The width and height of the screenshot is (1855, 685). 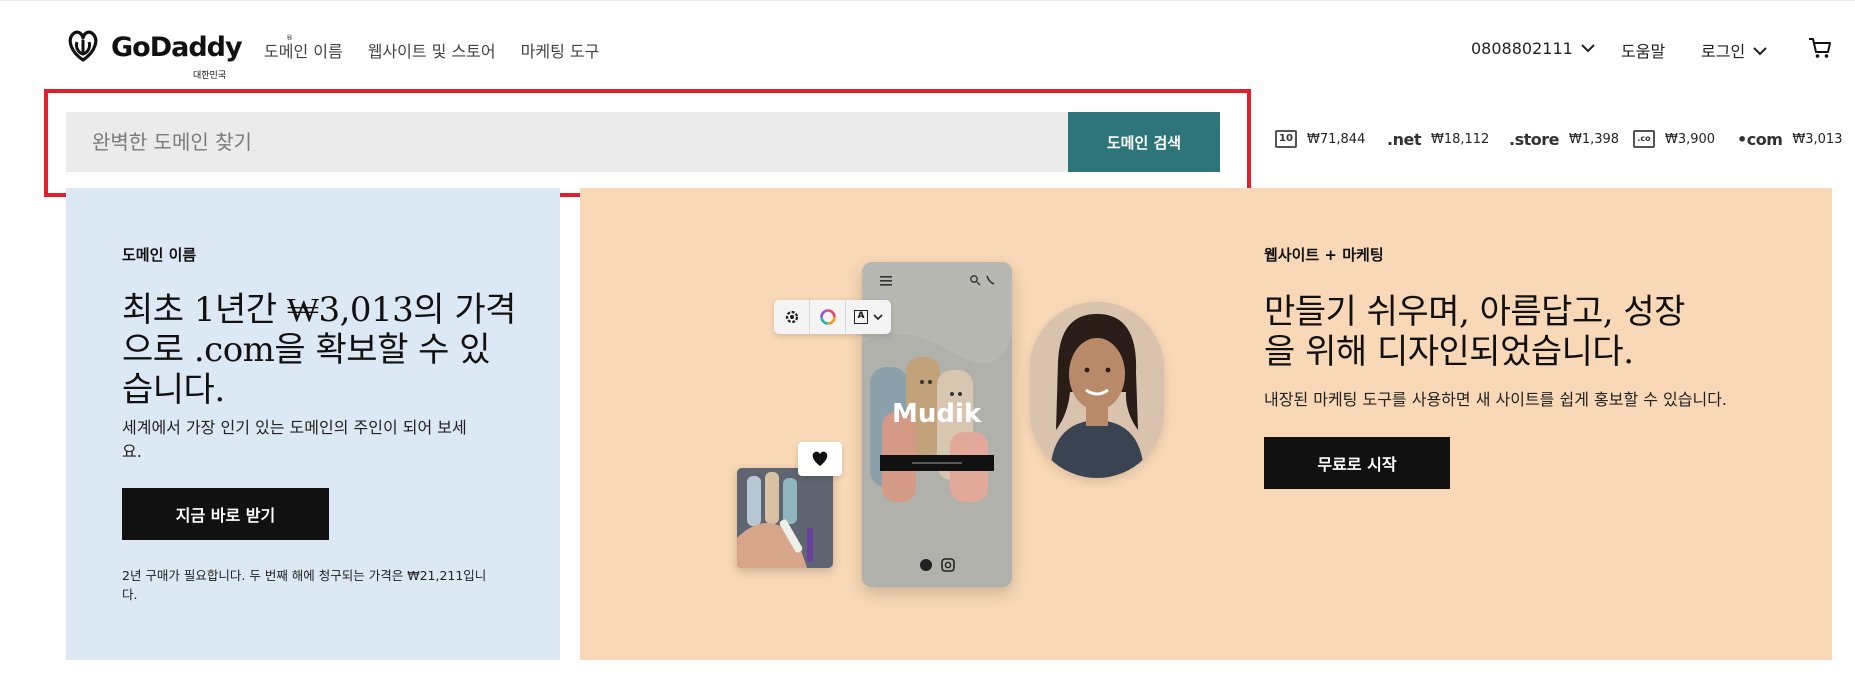 I want to click on phone-number: 0808802111, so click(x=1522, y=48).